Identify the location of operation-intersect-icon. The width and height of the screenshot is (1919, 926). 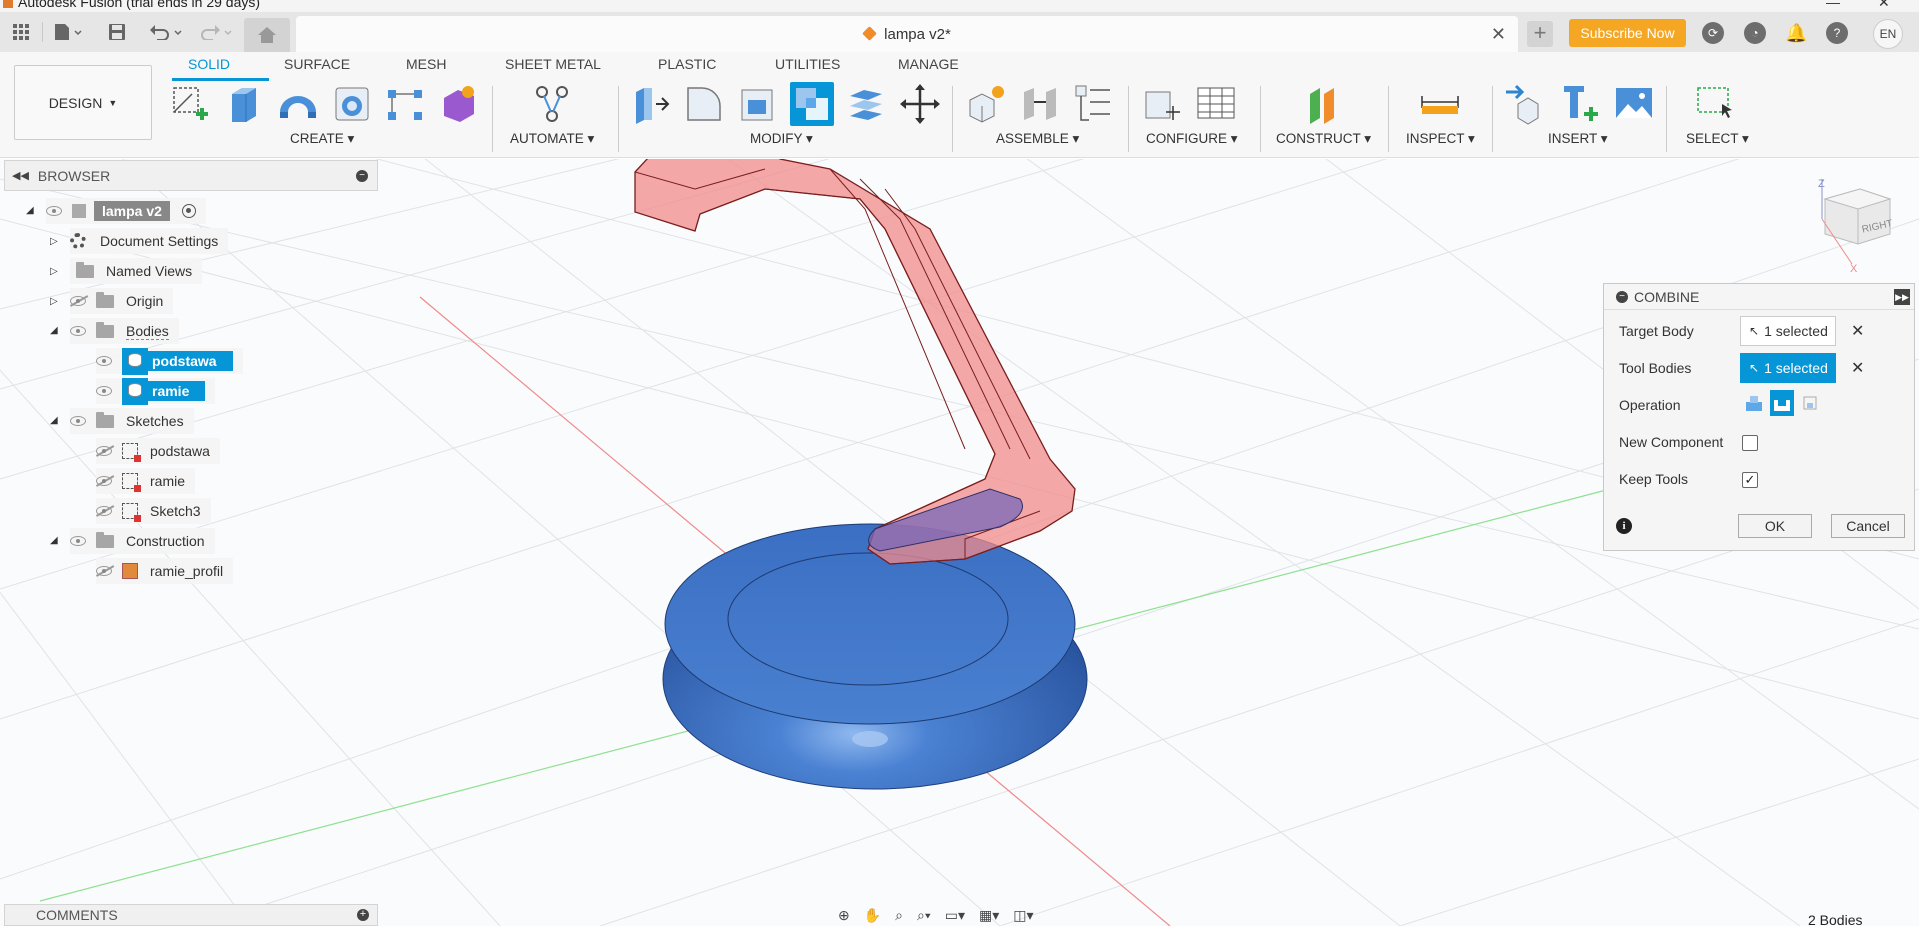
(1810, 403).